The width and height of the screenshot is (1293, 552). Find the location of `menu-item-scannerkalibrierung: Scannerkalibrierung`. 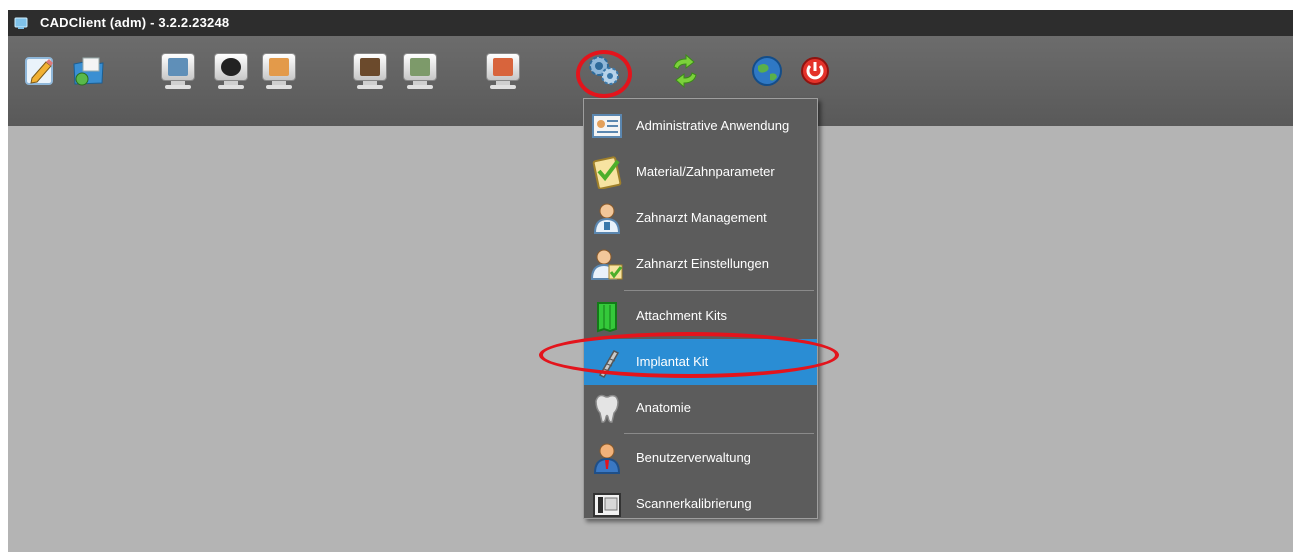

menu-item-scannerkalibrierung: Scannerkalibrierung is located at coordinates (700, 504).